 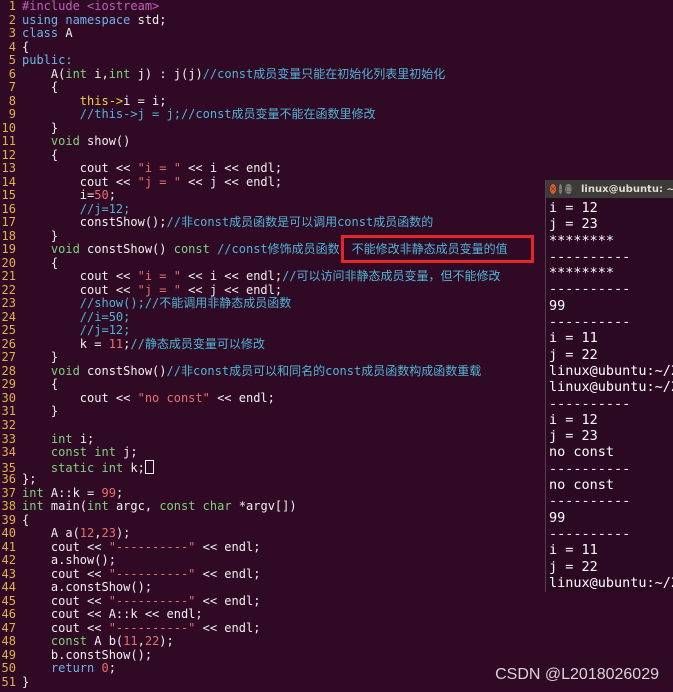 I want to click on line-number: 20, so click(x=8, y=262).